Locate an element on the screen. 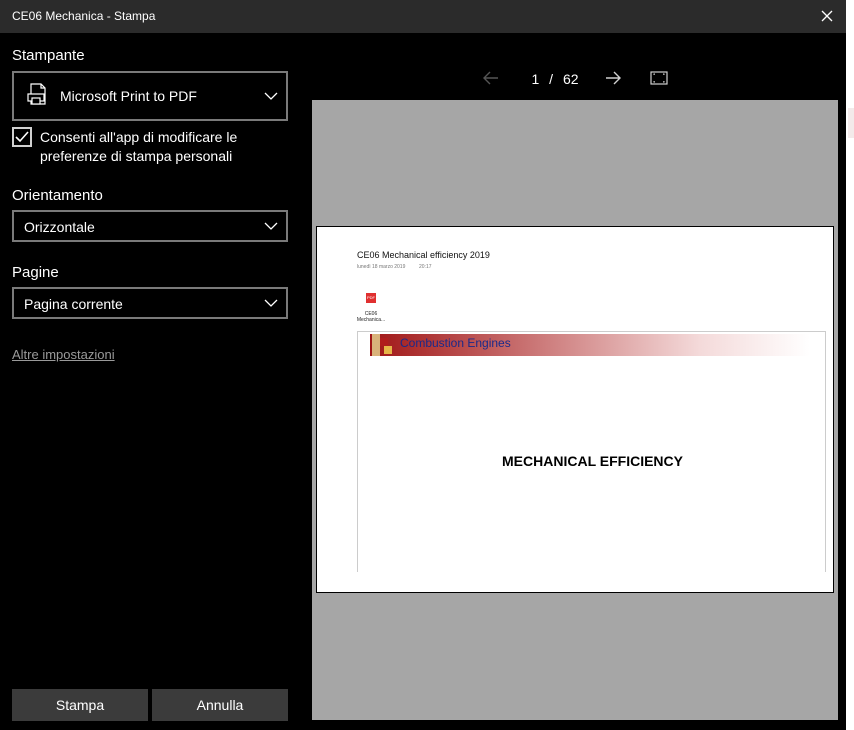 This screenshot has width=854, height=730. pages-select: Pagina corrente is located at coordinates (150, 303).